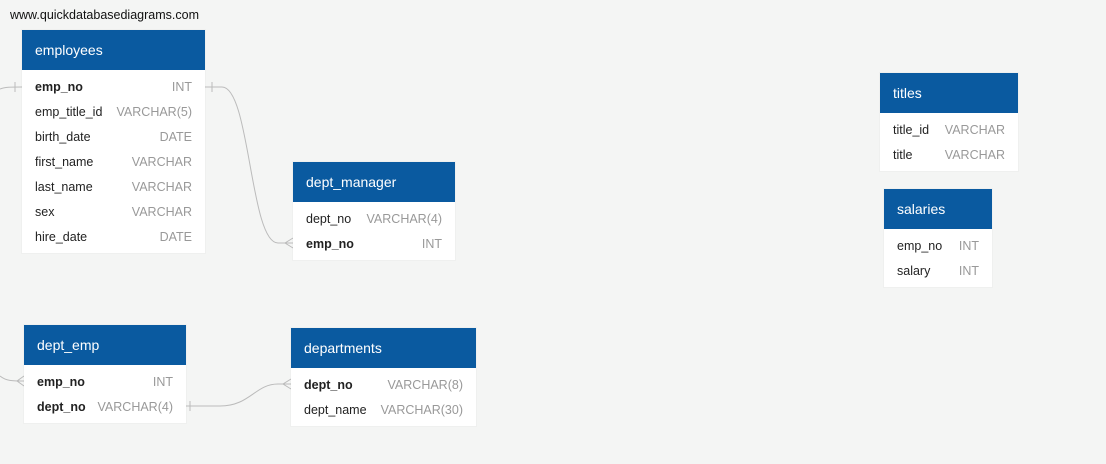 This screenshot has width=1106, height=464. I want to click on site-label: www.quickdatabasediagrams.com, so click(104, 15).